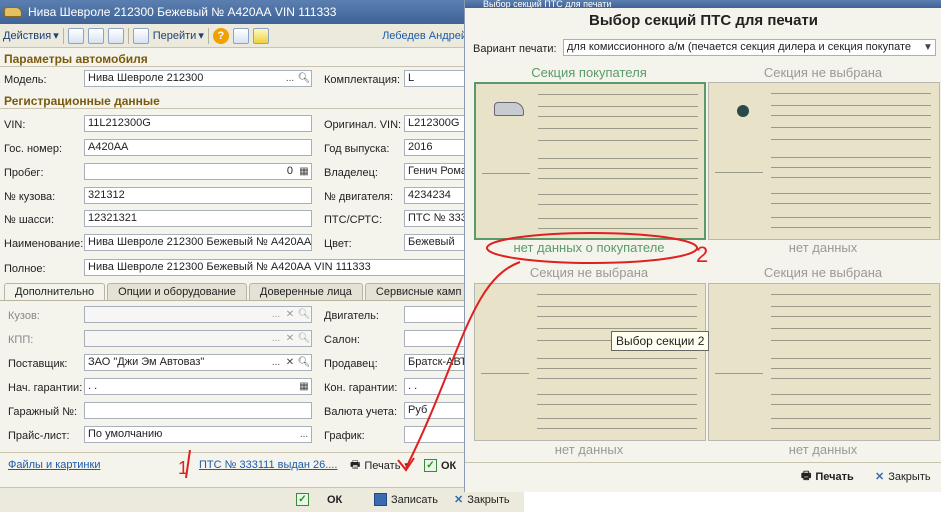 This screenshot has width=941, height=512. Describe the element at coordinates (198, 218) in the screenshot. I see `chassis-field: 12321321` at that location.